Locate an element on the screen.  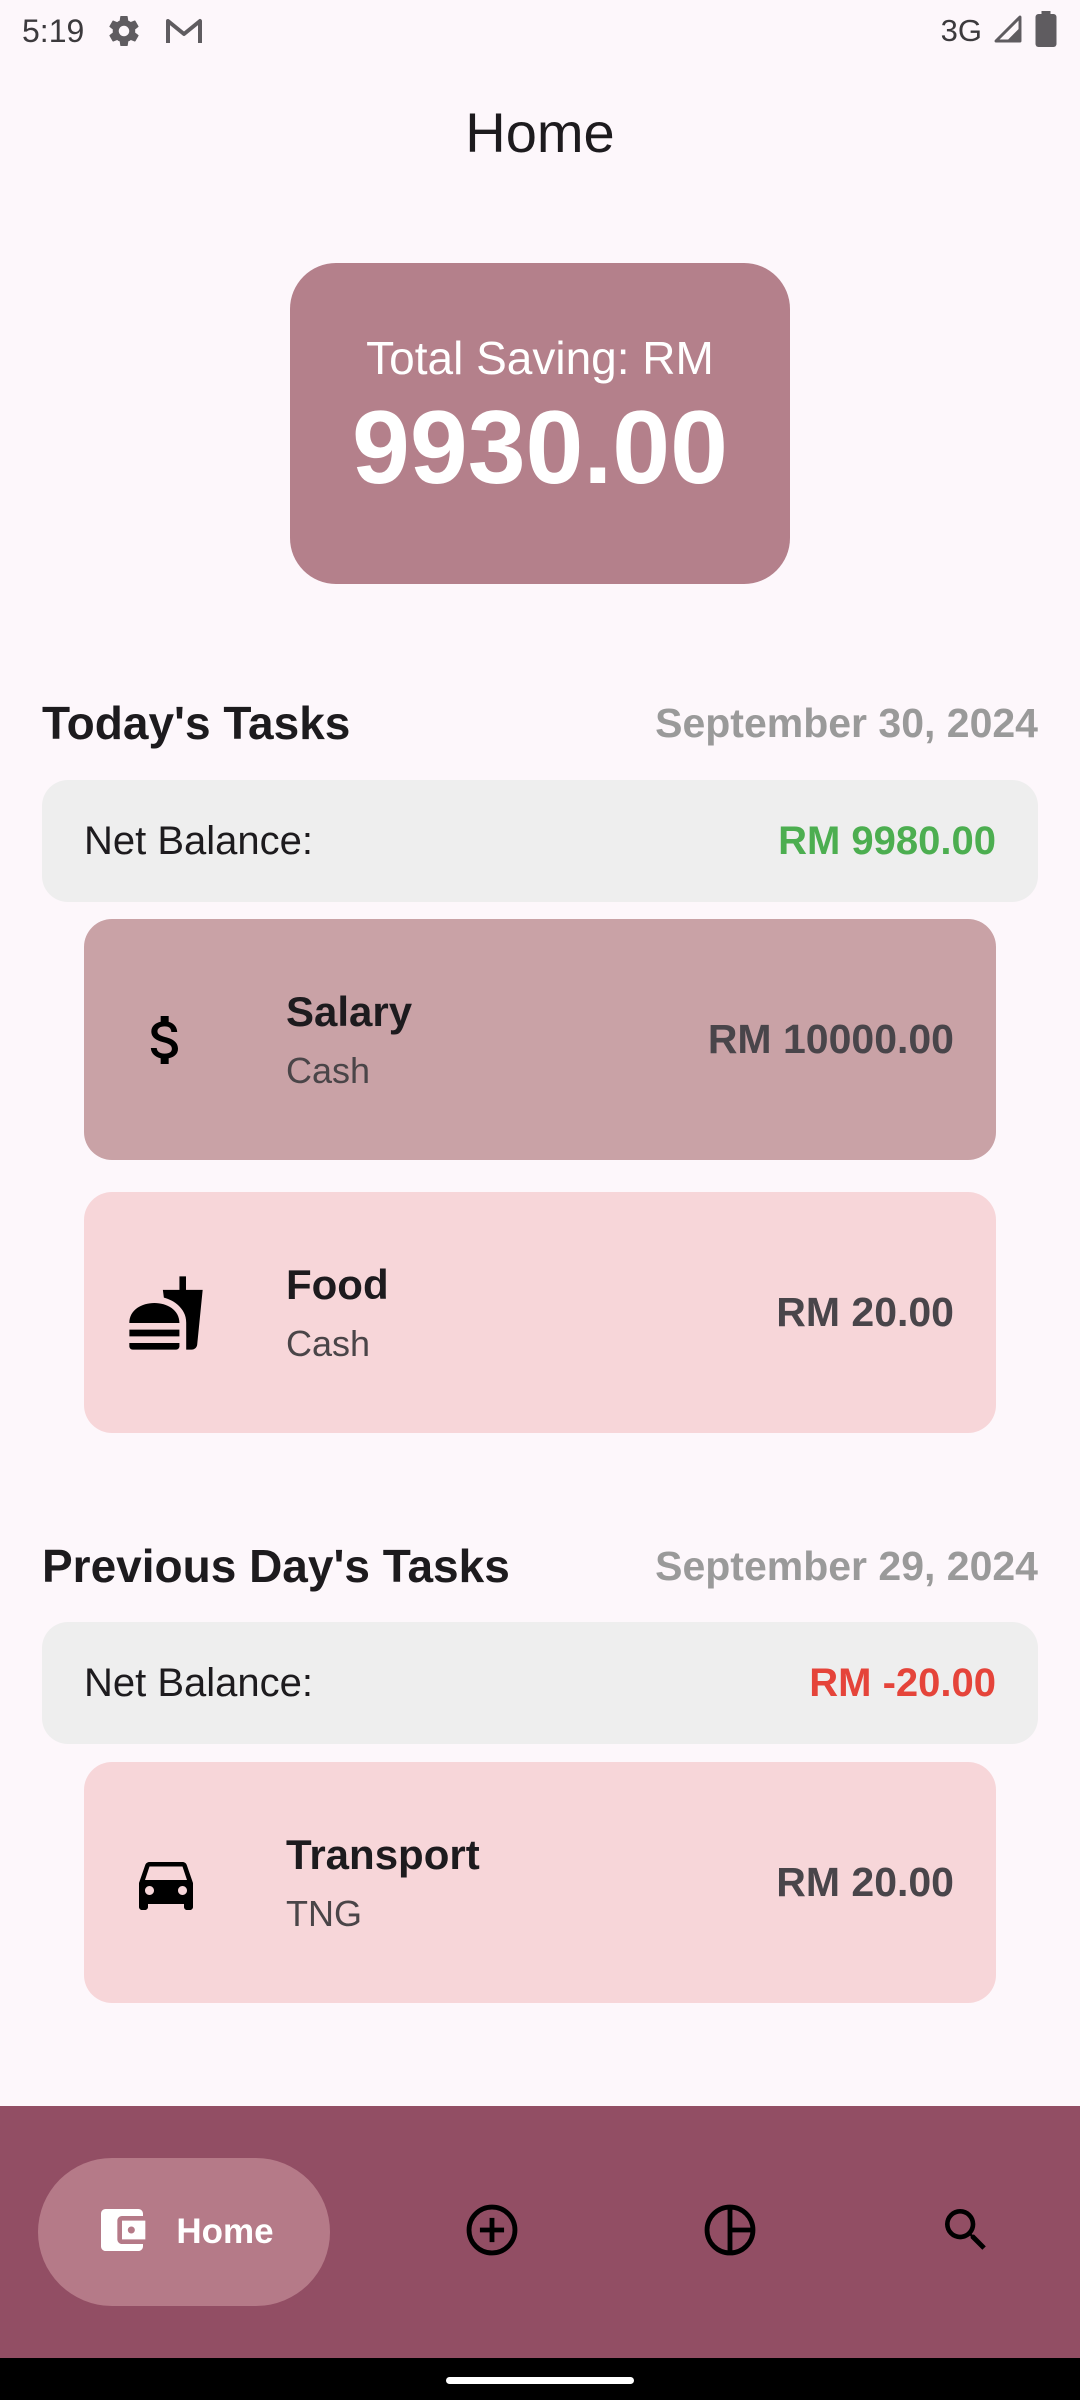
pie-chart-icon is located at coordinates (730, 2232).